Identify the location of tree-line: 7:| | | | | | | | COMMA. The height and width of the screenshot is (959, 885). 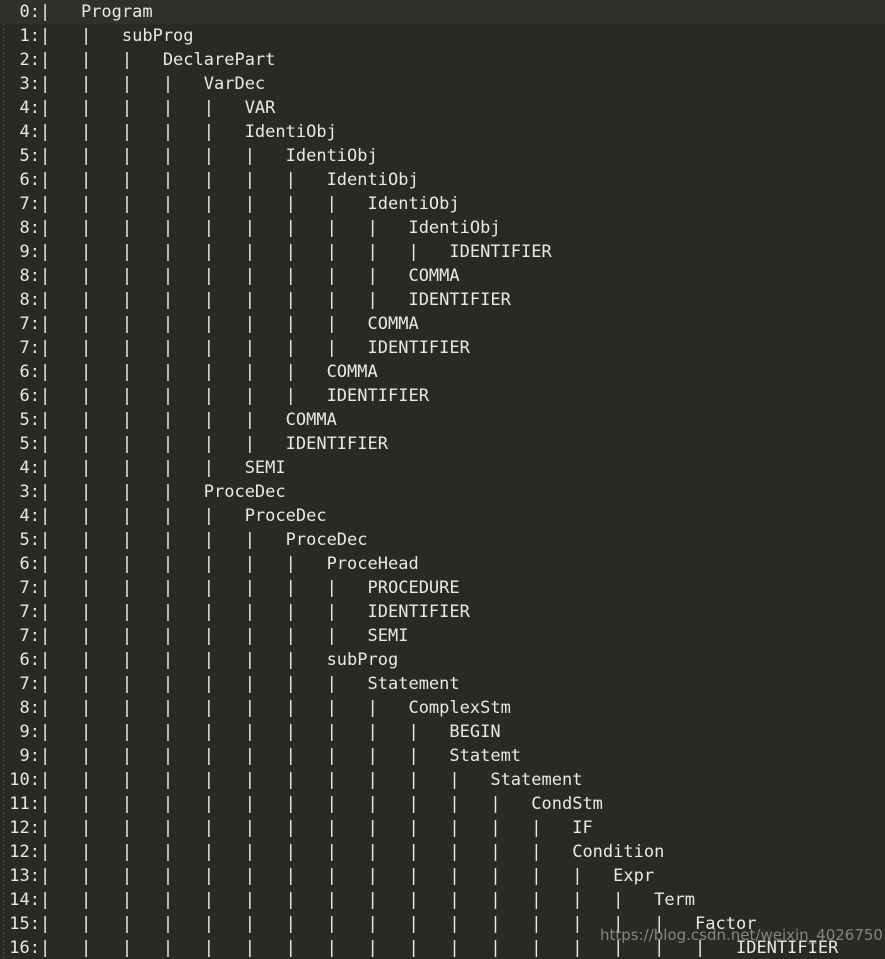
(442, 324).